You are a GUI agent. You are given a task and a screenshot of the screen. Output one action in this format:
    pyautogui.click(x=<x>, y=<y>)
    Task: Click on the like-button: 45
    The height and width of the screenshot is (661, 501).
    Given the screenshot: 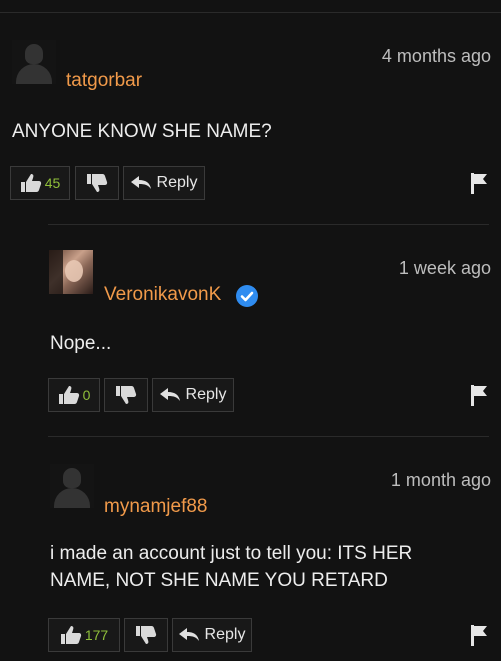 What is the action you would take?
    pyautogui.click(x=40, y=183)
    